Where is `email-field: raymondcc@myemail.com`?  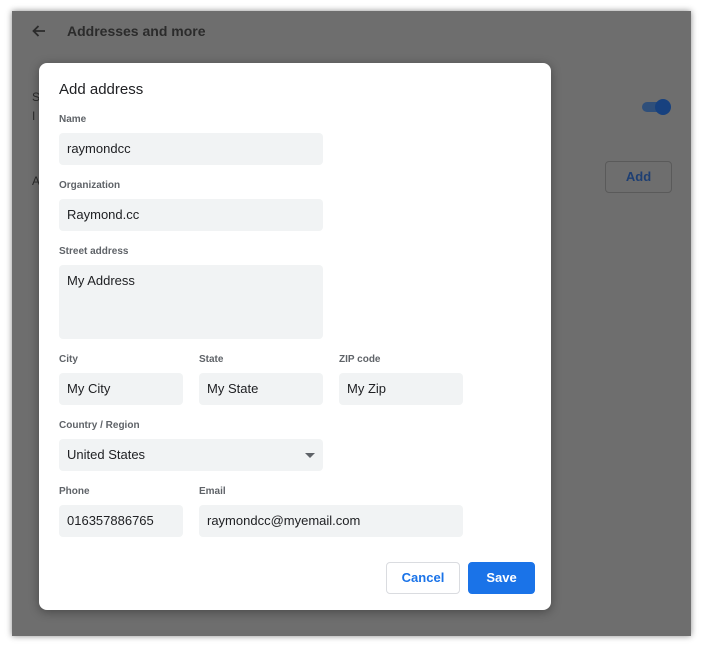 email-field: raymondcc@myemail.com is located at coordinates (331, 521).